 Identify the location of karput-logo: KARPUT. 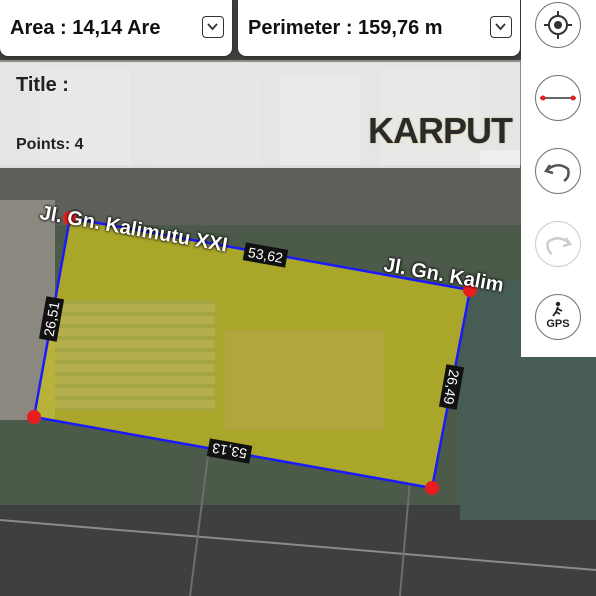
(440, 130).